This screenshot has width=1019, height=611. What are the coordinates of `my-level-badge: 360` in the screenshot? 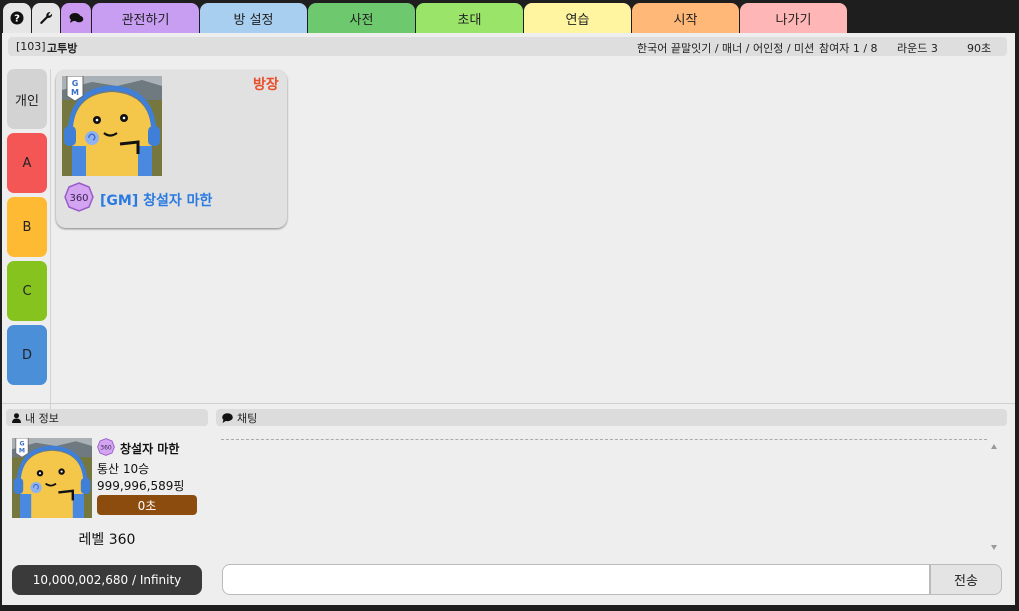 It's located at (106, 447).